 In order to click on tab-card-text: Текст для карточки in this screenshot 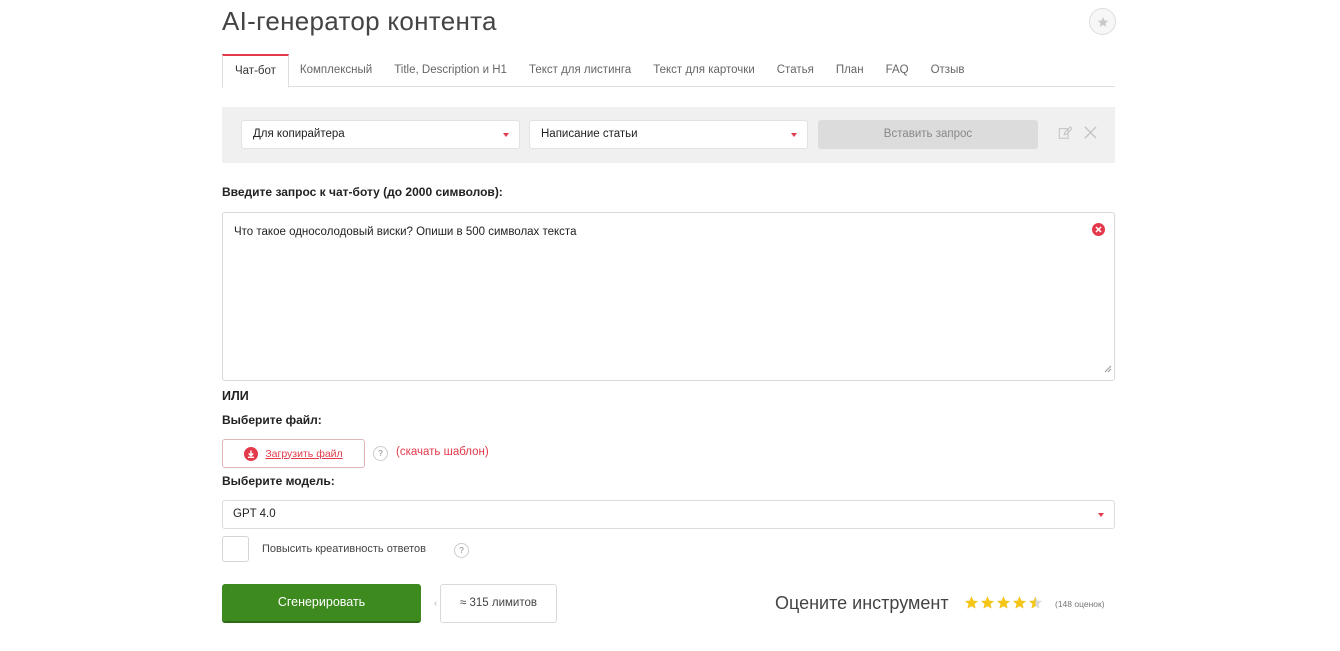, I will do `click(704, 70)`.